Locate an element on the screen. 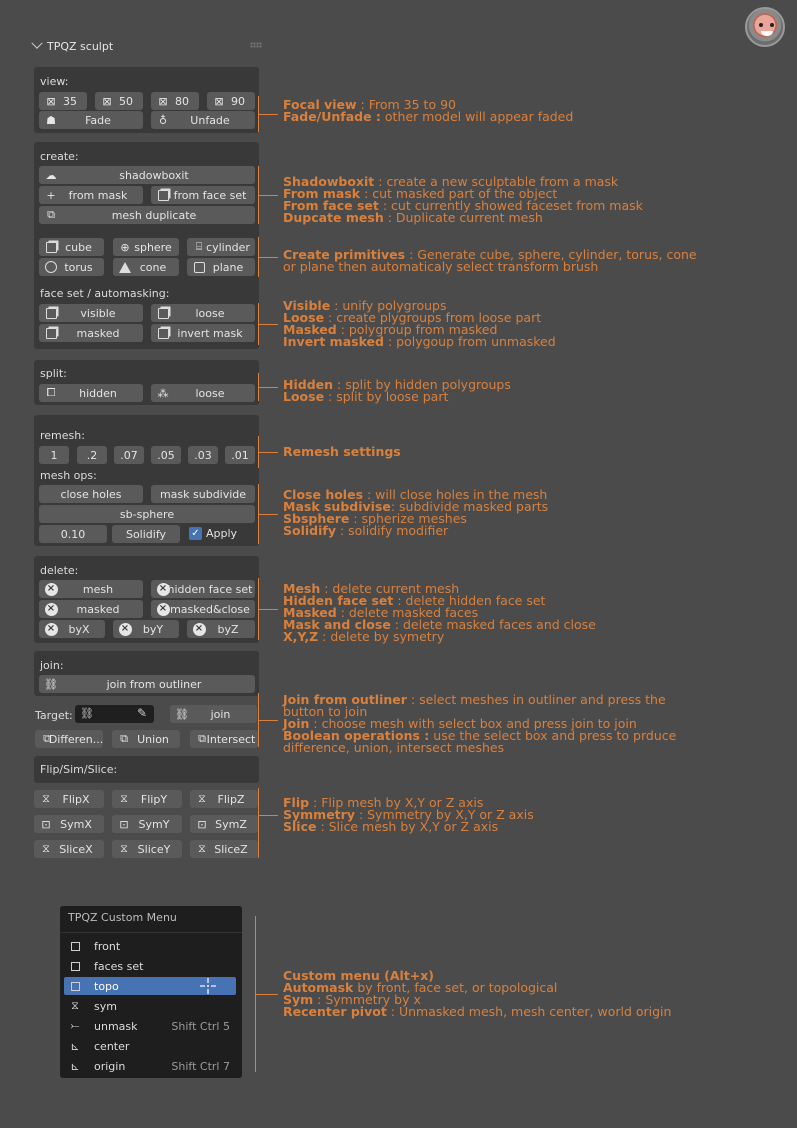 This screenshot has height=1128, width=797. masked-button: masked is located at coordinates (91, 333).